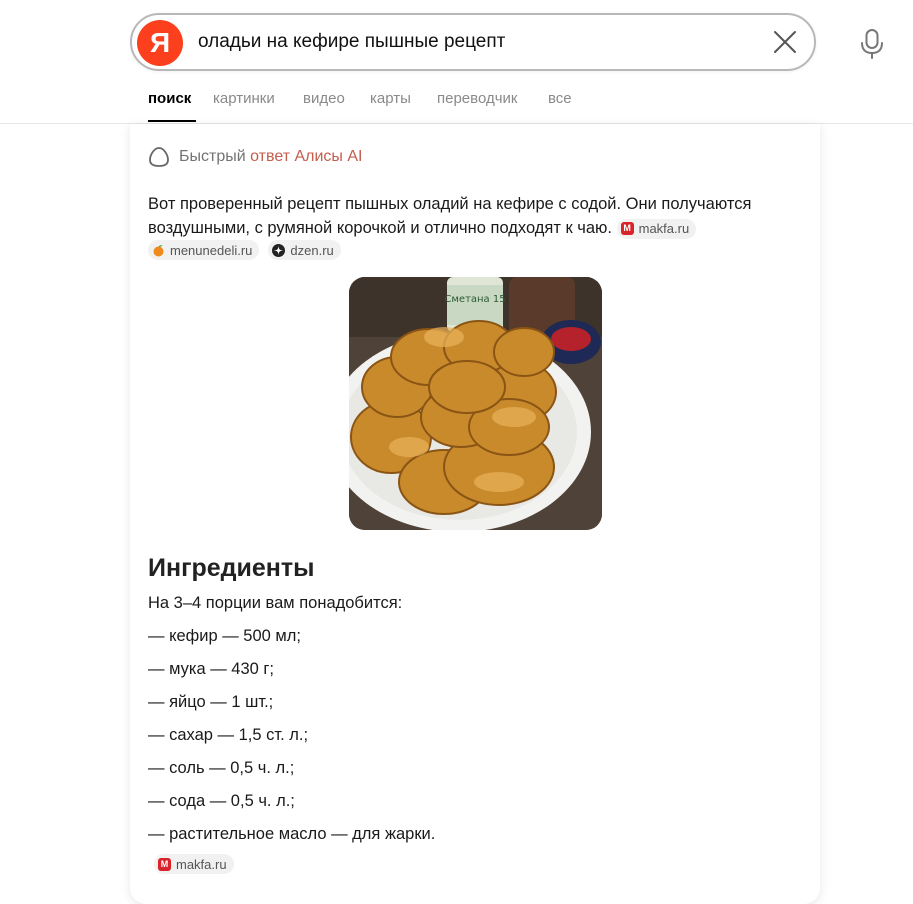 This screenshot has height=904, width=913. Describe the element at coordinates (351, 42) in the screenshot. I see `search-input: оладьи на кефире пышные рецепт` at that location.